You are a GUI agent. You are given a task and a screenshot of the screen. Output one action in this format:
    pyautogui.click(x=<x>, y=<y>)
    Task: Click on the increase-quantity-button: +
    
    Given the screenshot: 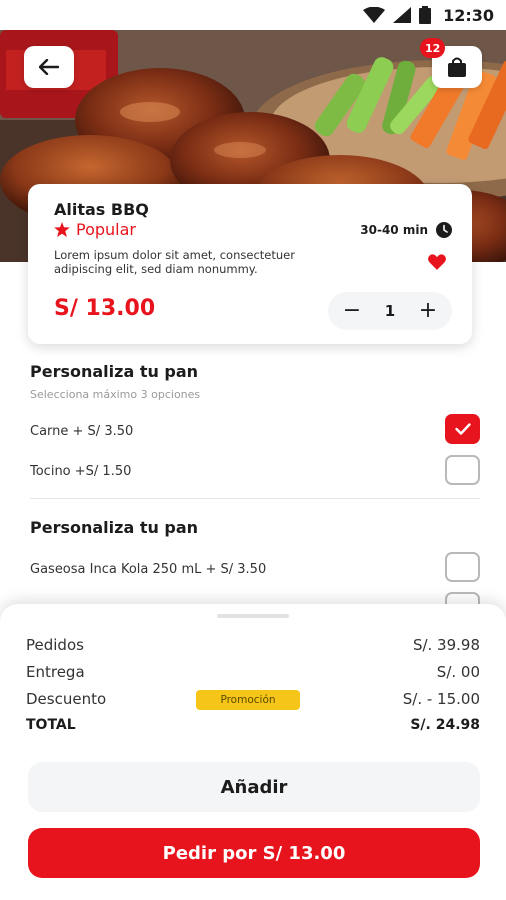 What is the action you would take?
    pyautogui.click(x=428, y=311)
    